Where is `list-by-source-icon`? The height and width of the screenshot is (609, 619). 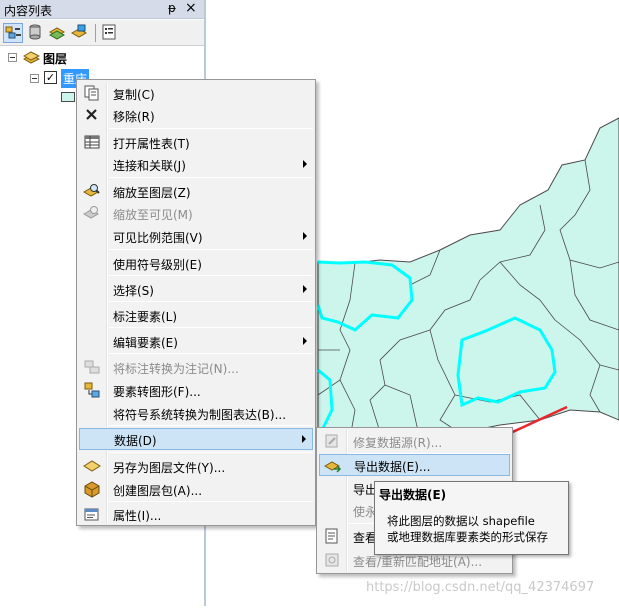 list-by-source-icon is located at coordinates (36, 33).